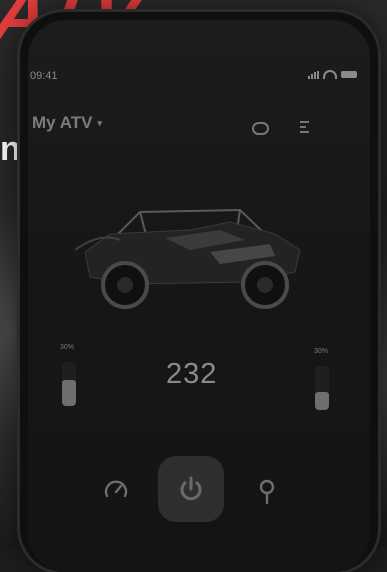 The image size is (387, 572). I want to click on vehicle-name-label: My ATV, so click(62, 122).